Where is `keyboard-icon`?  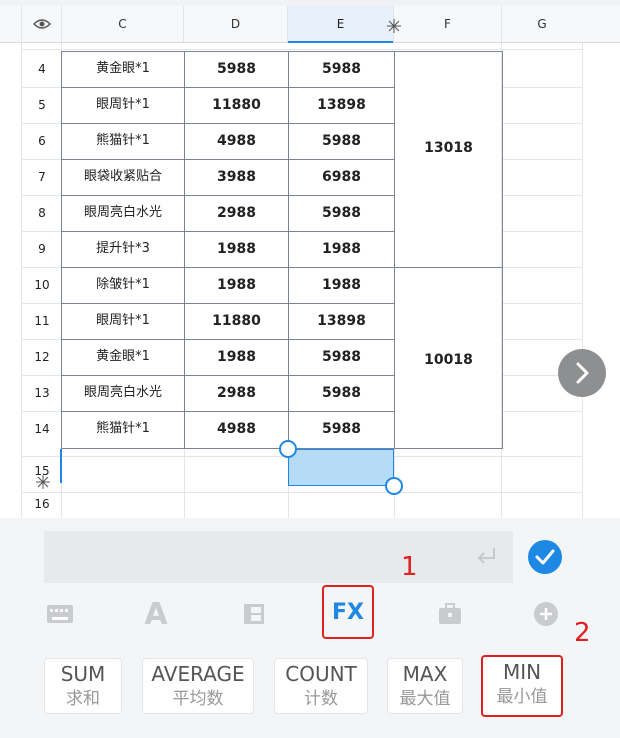
keyboard-icon is located at coordinates (60, 614).